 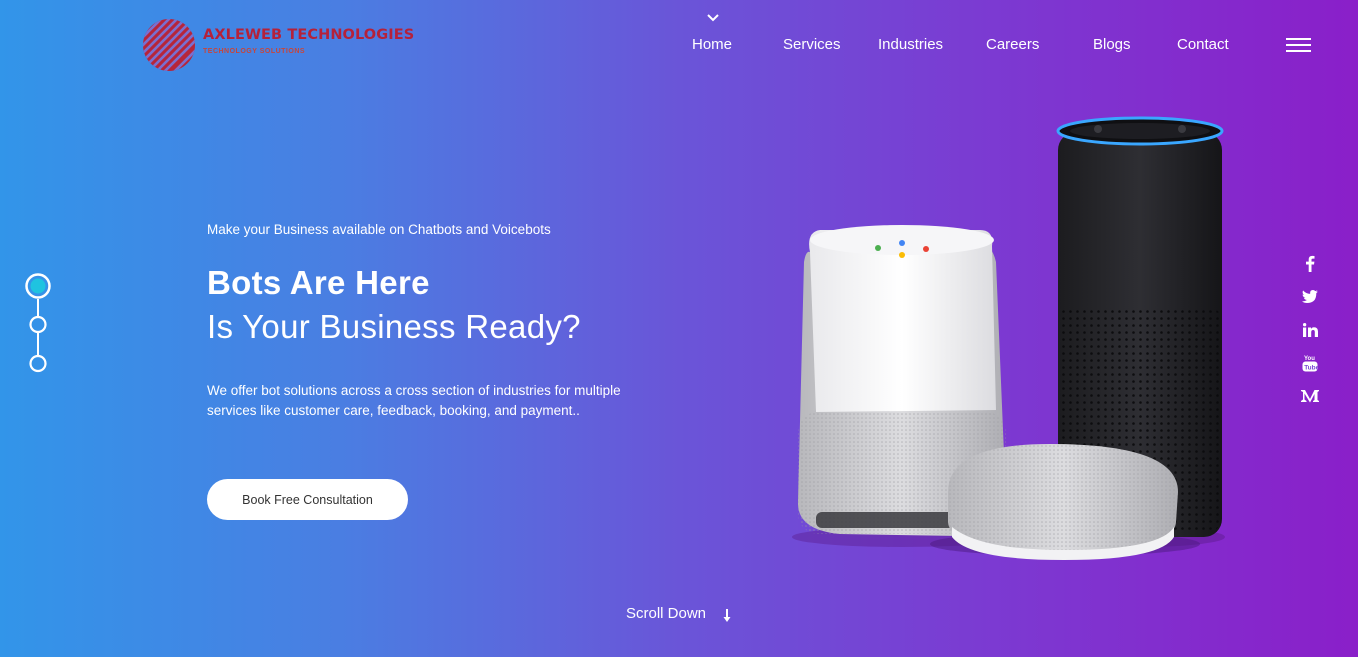 I want to click on chevron-down-icon, so click(x=713, y=18).